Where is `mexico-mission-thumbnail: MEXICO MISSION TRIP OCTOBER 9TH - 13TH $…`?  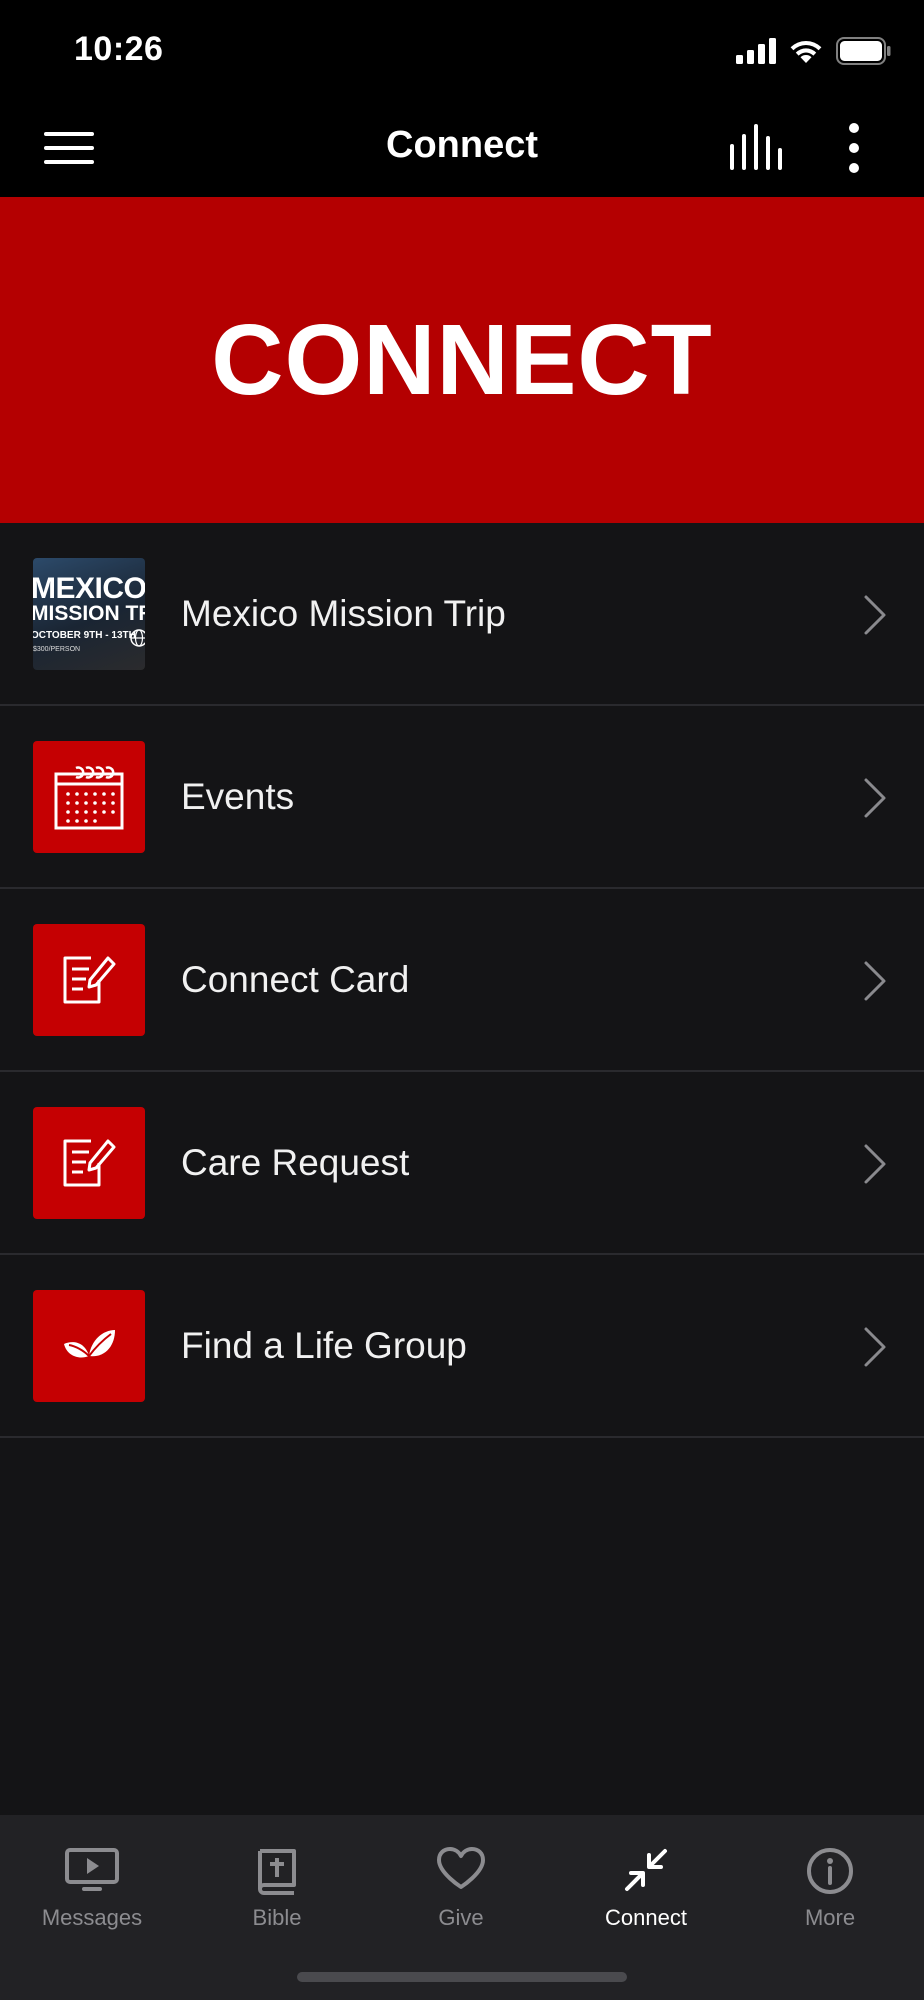
mexico-mission-thumbnail: MEXICO MISSION TRIP OCTOBER 9TH - 13TH $… is located at coordinates (89, 614).